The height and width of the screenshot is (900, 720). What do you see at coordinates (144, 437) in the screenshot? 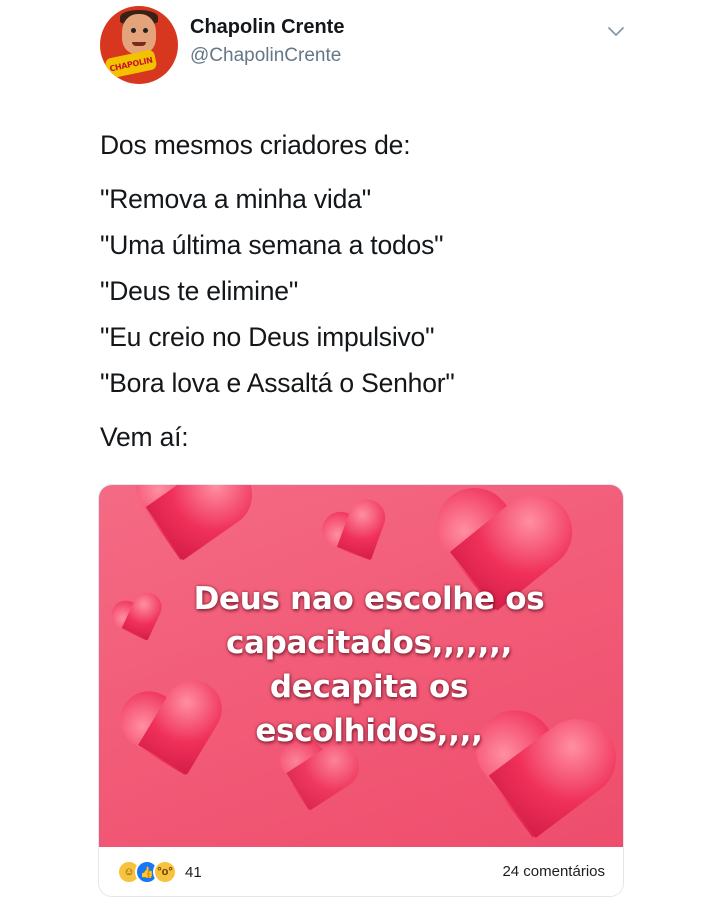
I see `tweet-line: Vem aí:` at bounding box center [144, 437].